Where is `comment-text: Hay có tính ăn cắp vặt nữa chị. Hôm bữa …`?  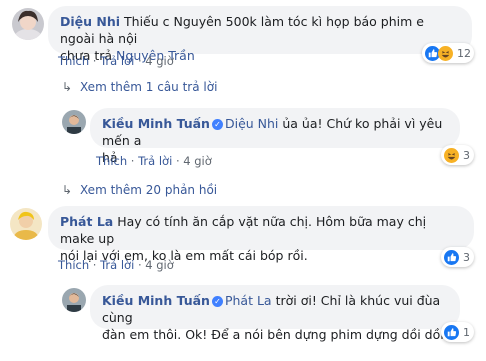 comment-text: Hay có tính ăn cắp vặt nữa chị. Hôm bữa … is located at coordinates (243, 230).